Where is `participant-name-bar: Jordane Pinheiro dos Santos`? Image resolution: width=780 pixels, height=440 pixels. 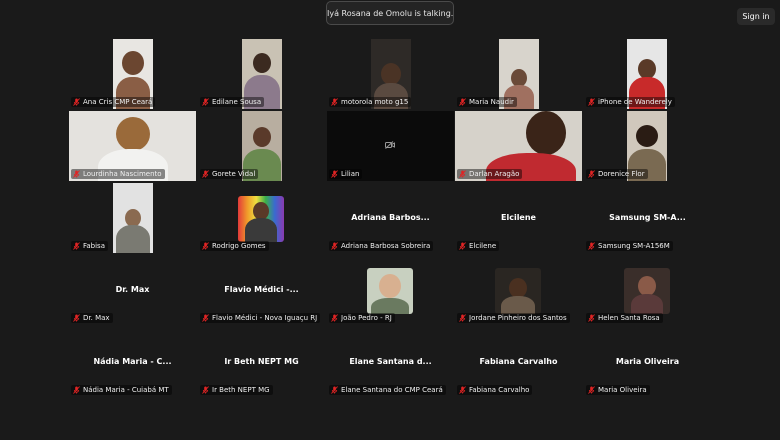 participant-name-bar: Jordane Pinheiro dos Santos is located at coordinates (513, 318).